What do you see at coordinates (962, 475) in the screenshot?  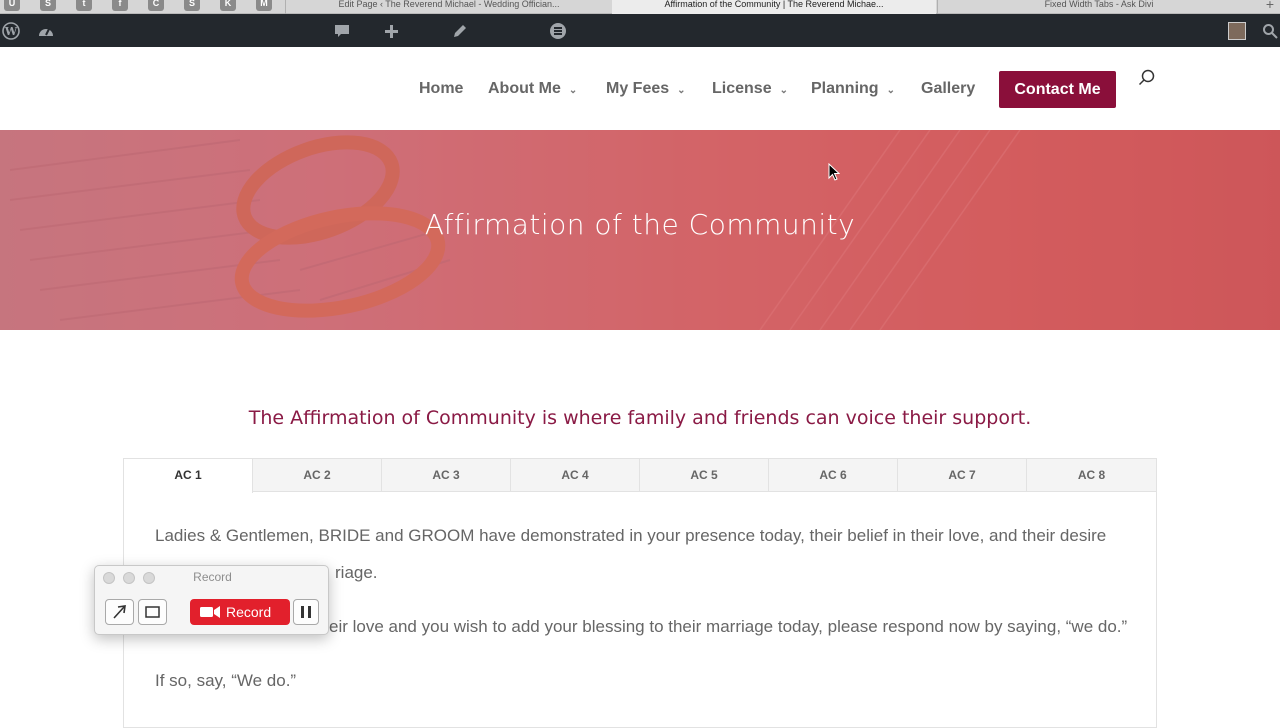 I see `tab-ac-7: AC 7` at bounding box center [962, 475].